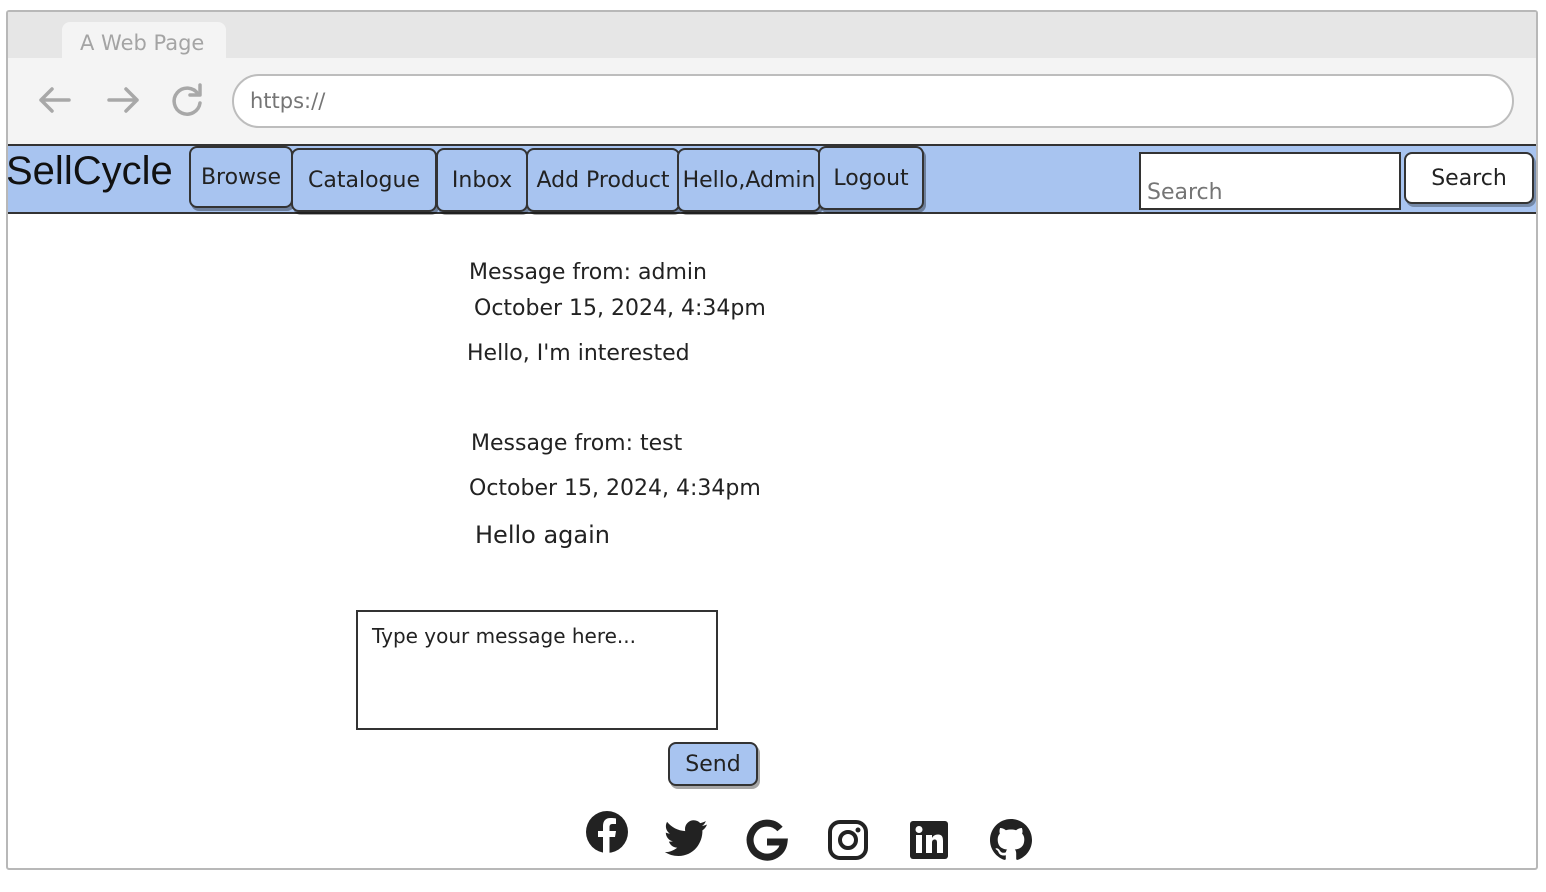  Describe the element at coordinates (364, 180) in the screenshot. I see `nav-catalogue-button: Catalogue` at that location.